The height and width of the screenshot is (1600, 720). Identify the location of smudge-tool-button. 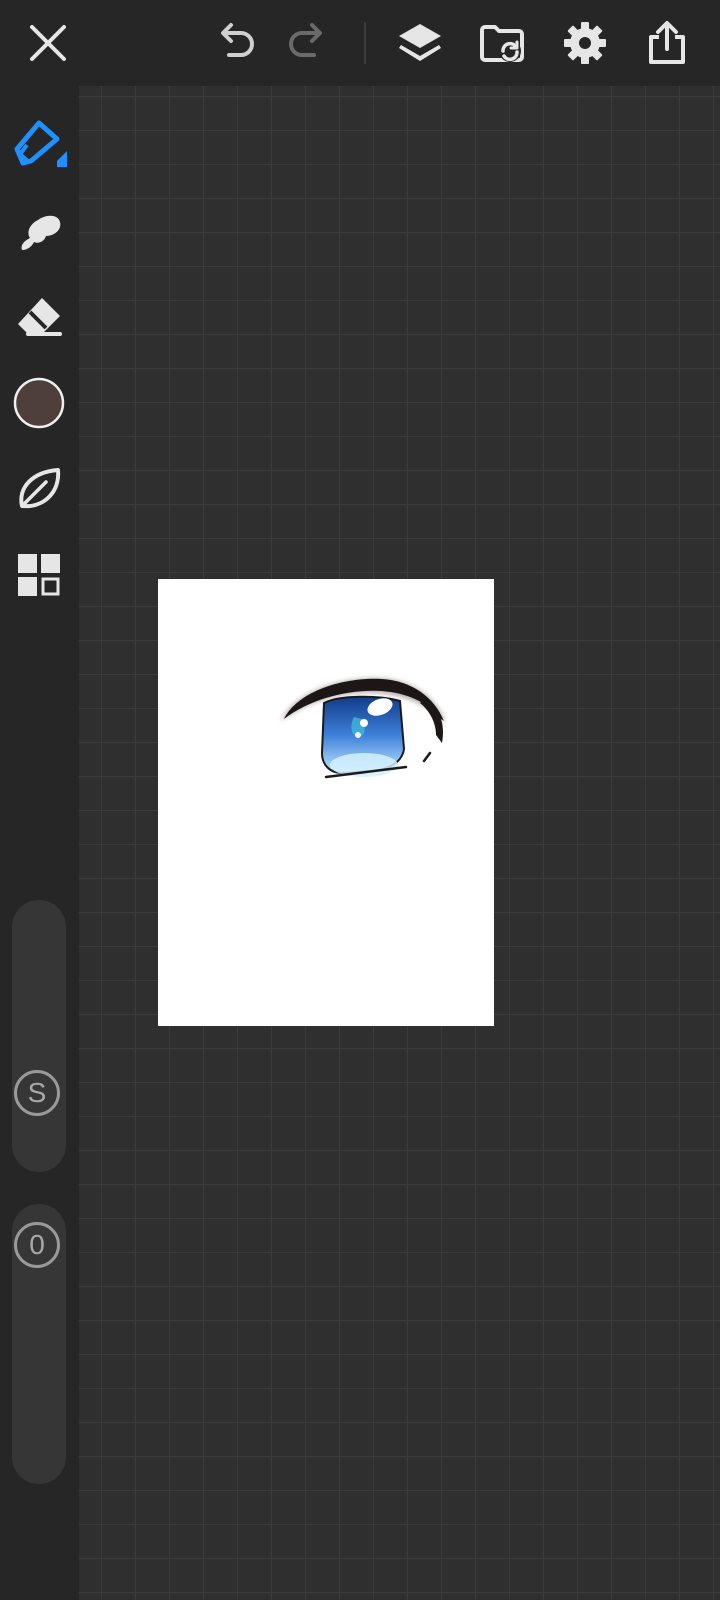
(39, 231).